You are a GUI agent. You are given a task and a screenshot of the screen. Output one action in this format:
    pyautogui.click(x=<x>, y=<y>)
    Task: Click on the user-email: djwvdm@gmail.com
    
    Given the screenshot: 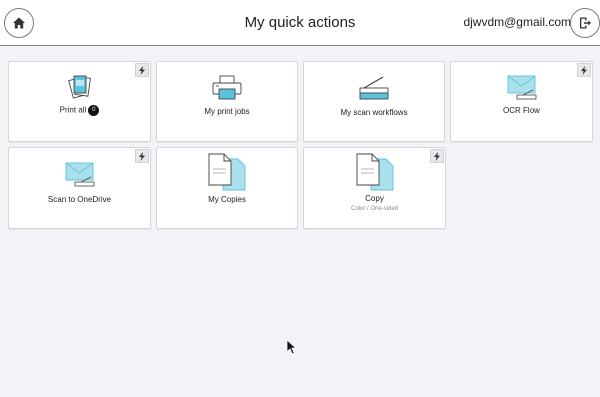 What is the action you would take?
    pyautogui.click(x=517, y=22)
    